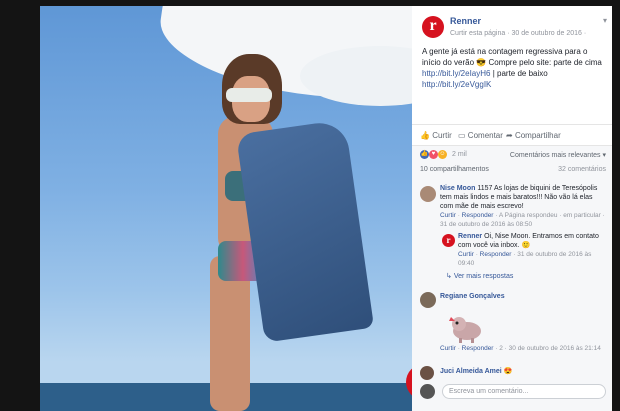 The image size is (620, 411). What do you see at coordinates (433, 27) in the screenshot?
I see `page-avatar: r` at bounding box center [433, 27].